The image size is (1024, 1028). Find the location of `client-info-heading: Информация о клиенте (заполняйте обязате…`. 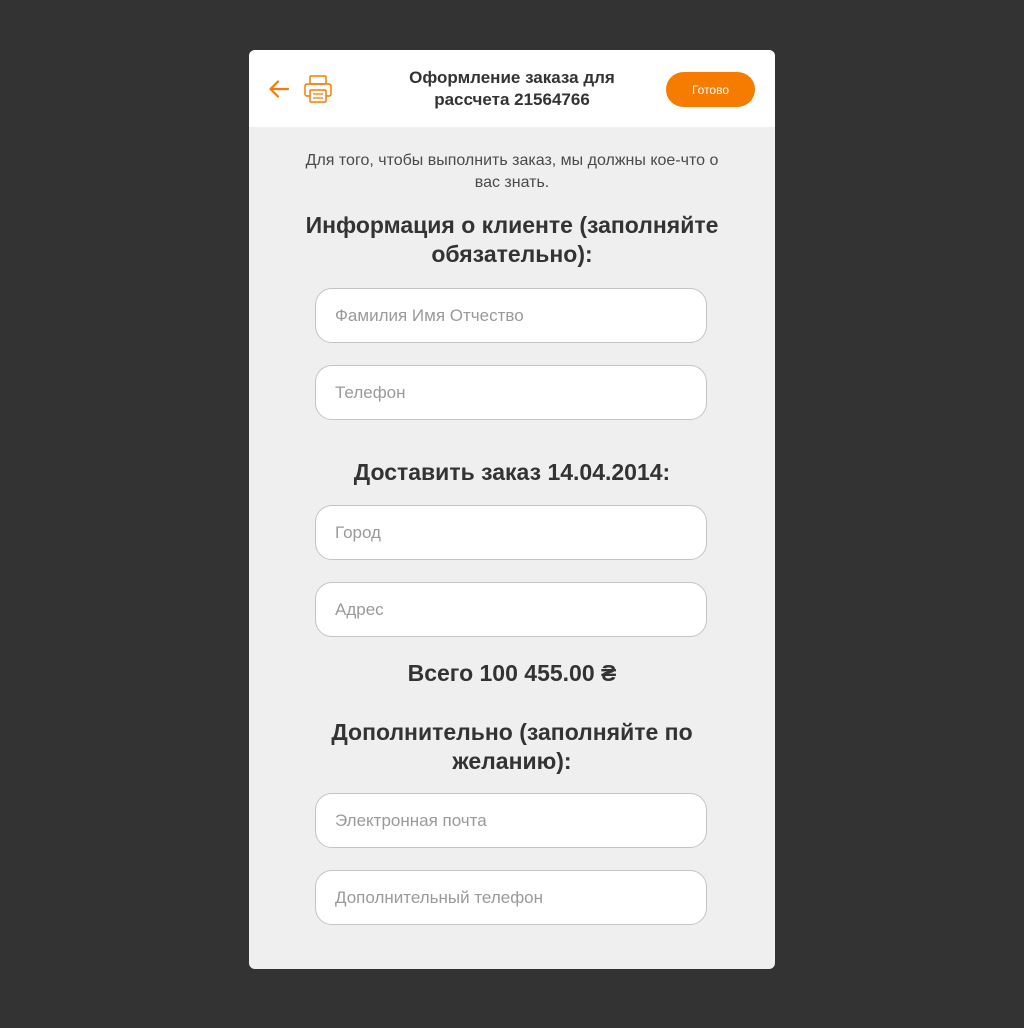

client-info-heading: Информация о клиенте (заполняйте обязате… is located at coordinates (512, 239).